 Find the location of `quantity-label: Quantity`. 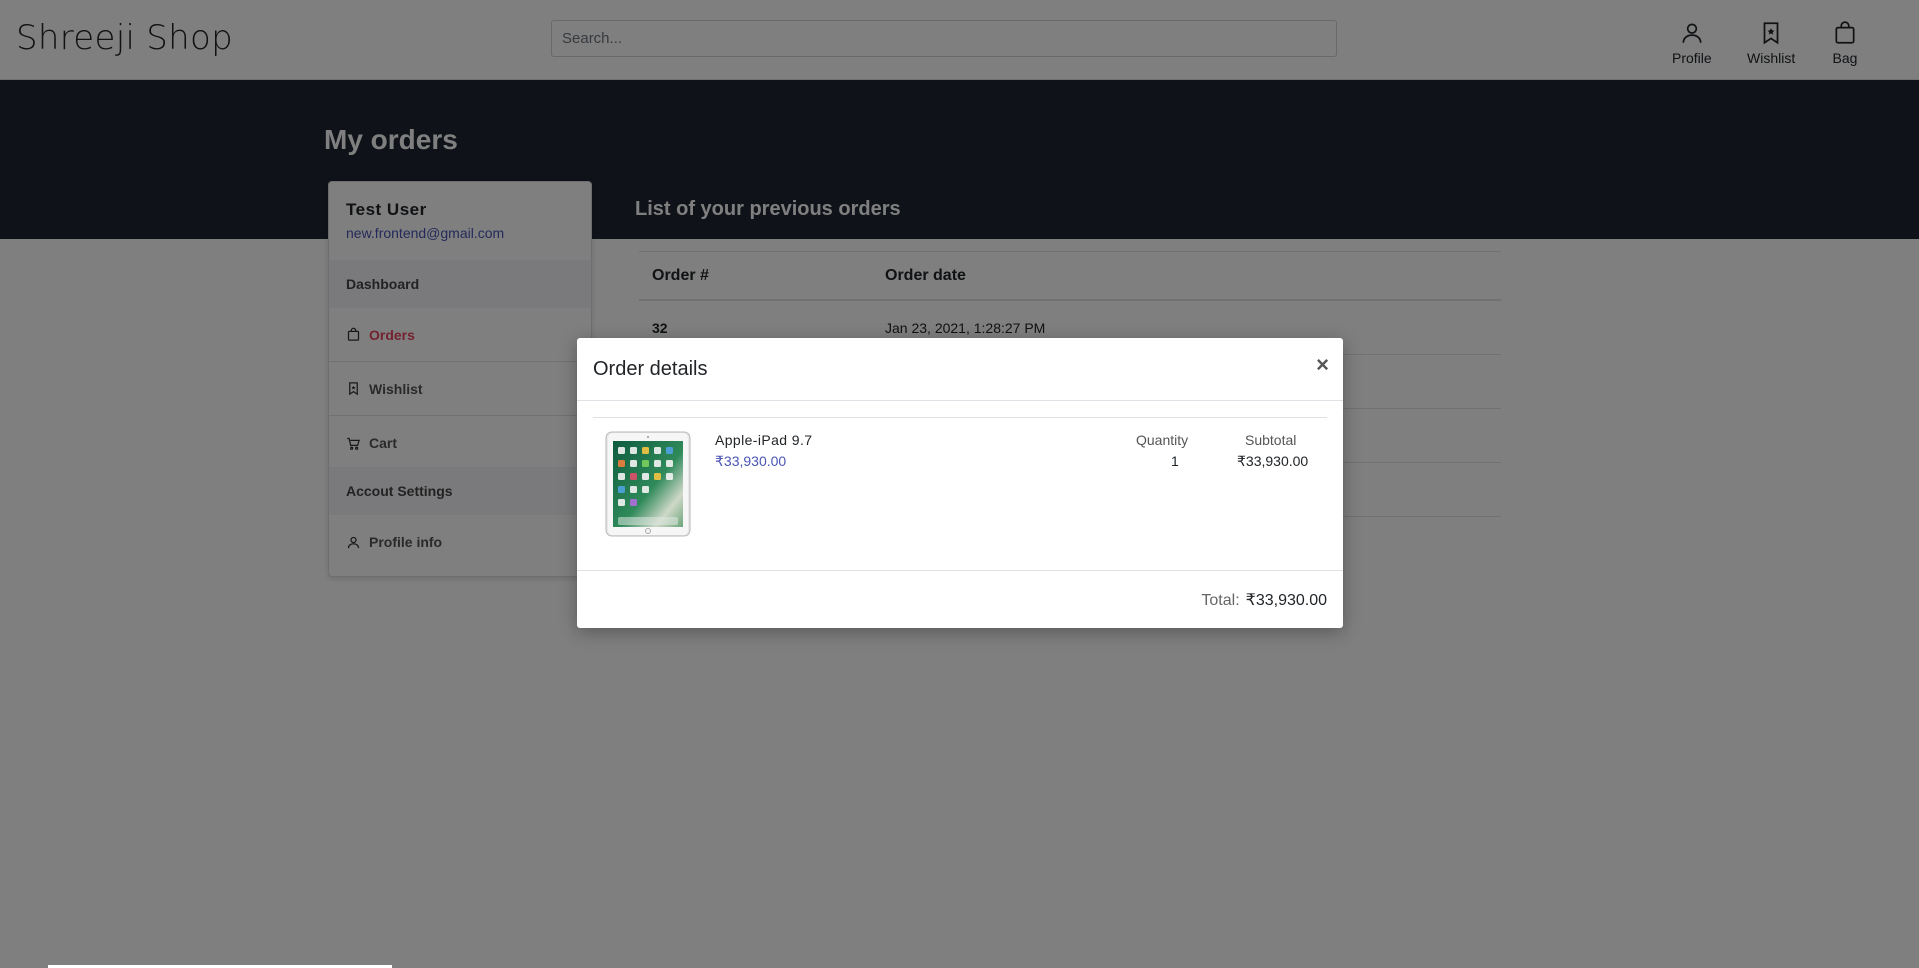

quantity-label: Quantity is located at coordinates (1162, 440).